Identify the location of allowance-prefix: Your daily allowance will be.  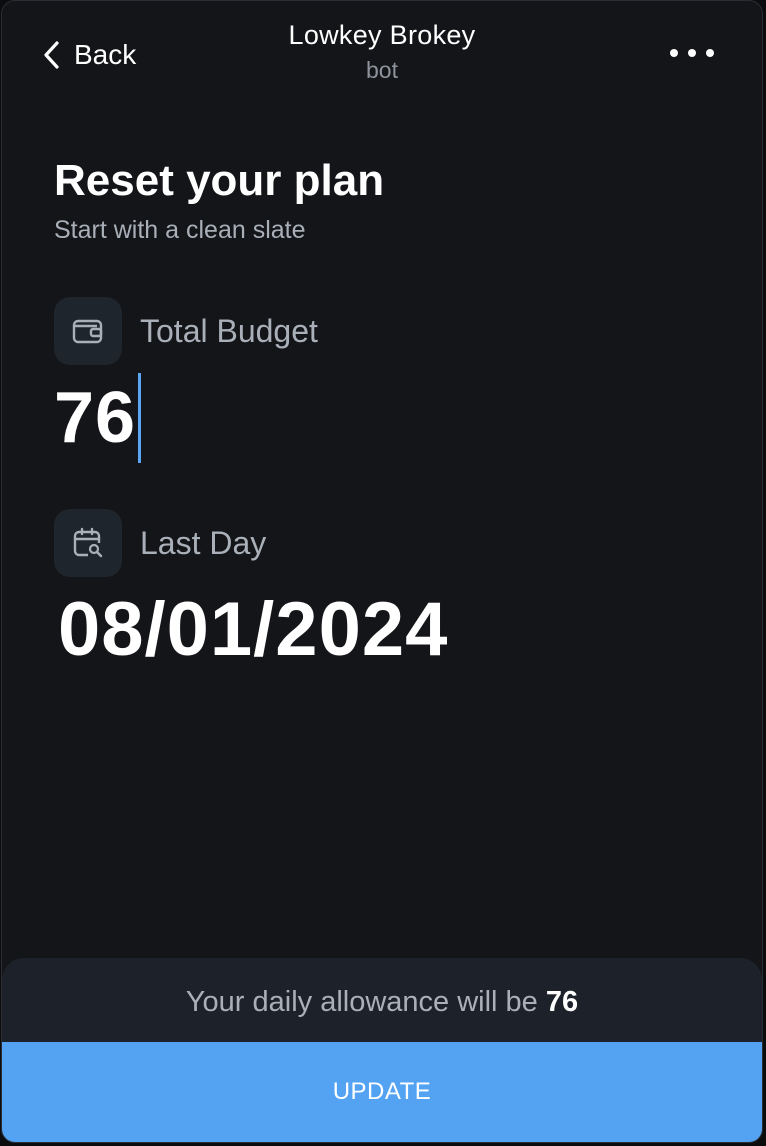
(361, 1002).